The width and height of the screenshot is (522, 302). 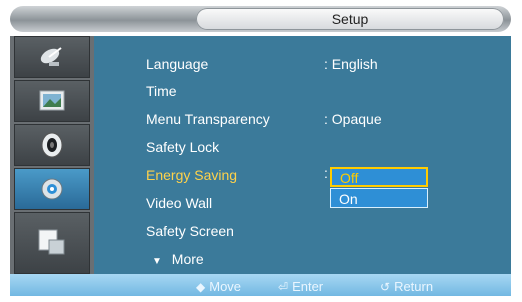 What do you see at coordinates (350, 19) in the screenshot?
I see `menu-title: Setup` at bounding box center [350, 19].